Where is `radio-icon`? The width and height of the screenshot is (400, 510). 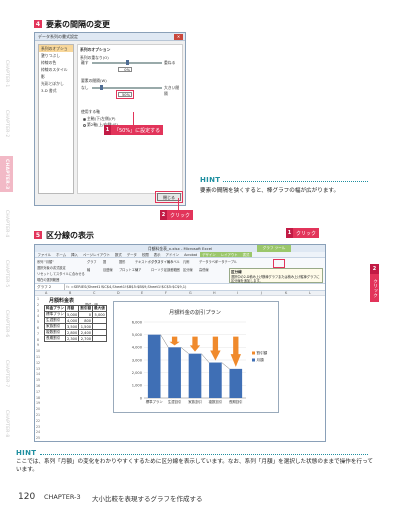 radio-icon is located at coordinates (84, 119).